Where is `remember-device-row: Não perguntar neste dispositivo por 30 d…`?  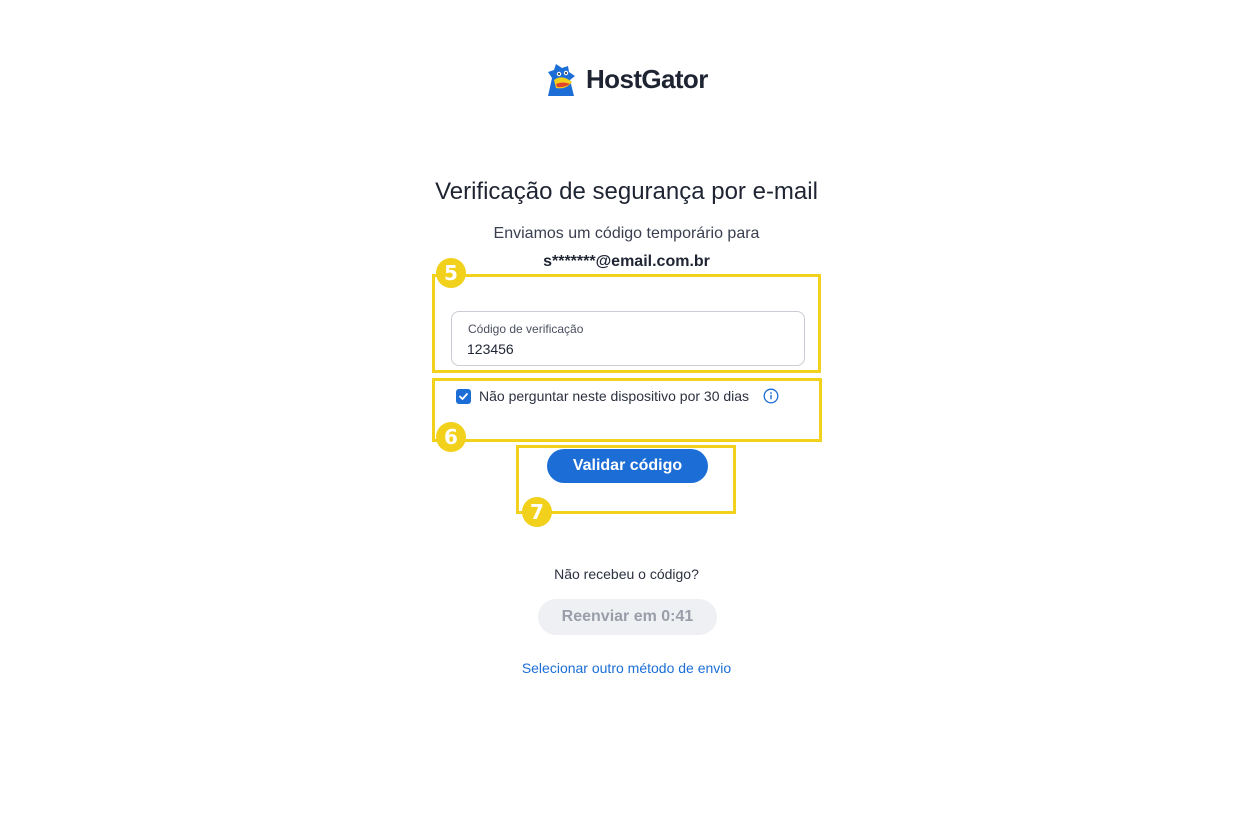 remember-device-row: Não perguntar neste dispositivo por 30 d… is located at coordinates (617, 396).